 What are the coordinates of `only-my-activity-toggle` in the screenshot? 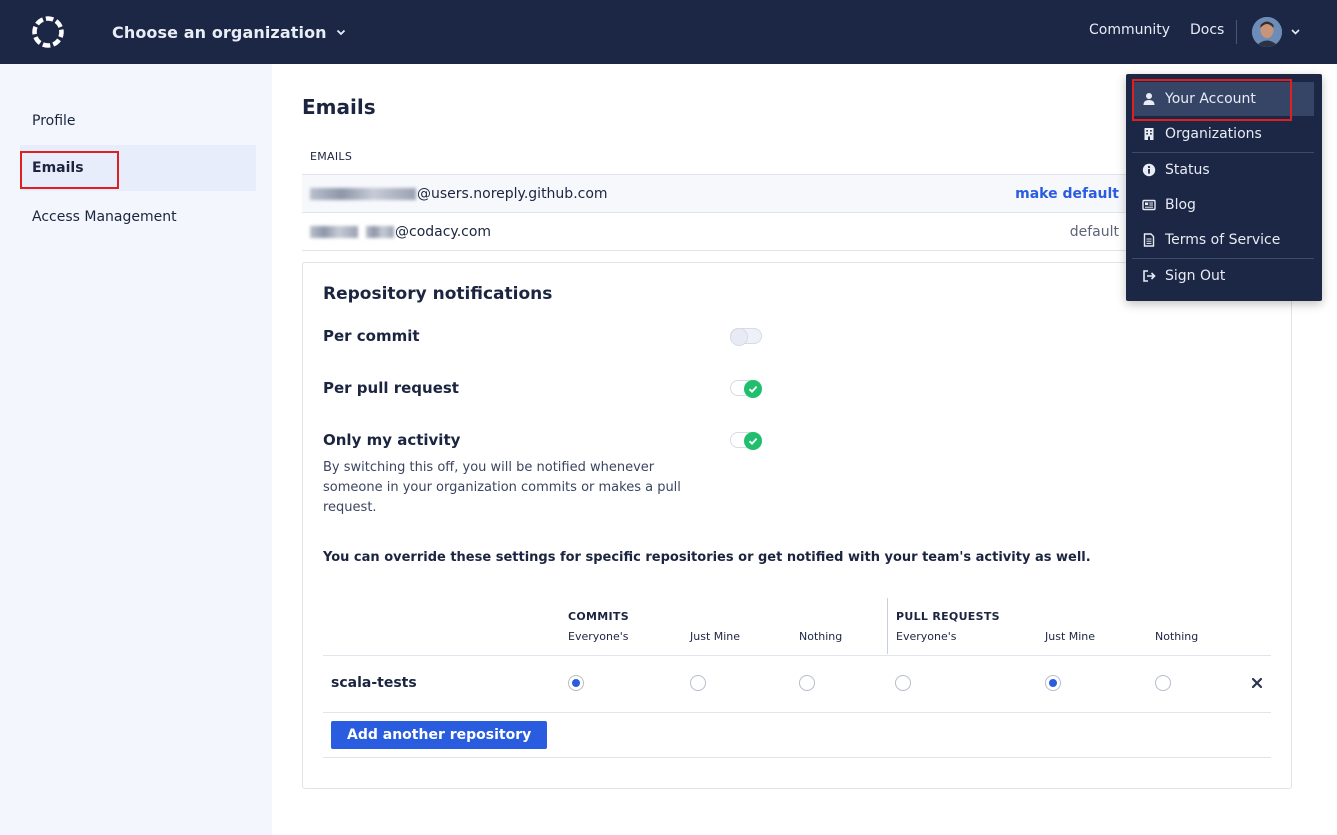 It's located at (746, 441).